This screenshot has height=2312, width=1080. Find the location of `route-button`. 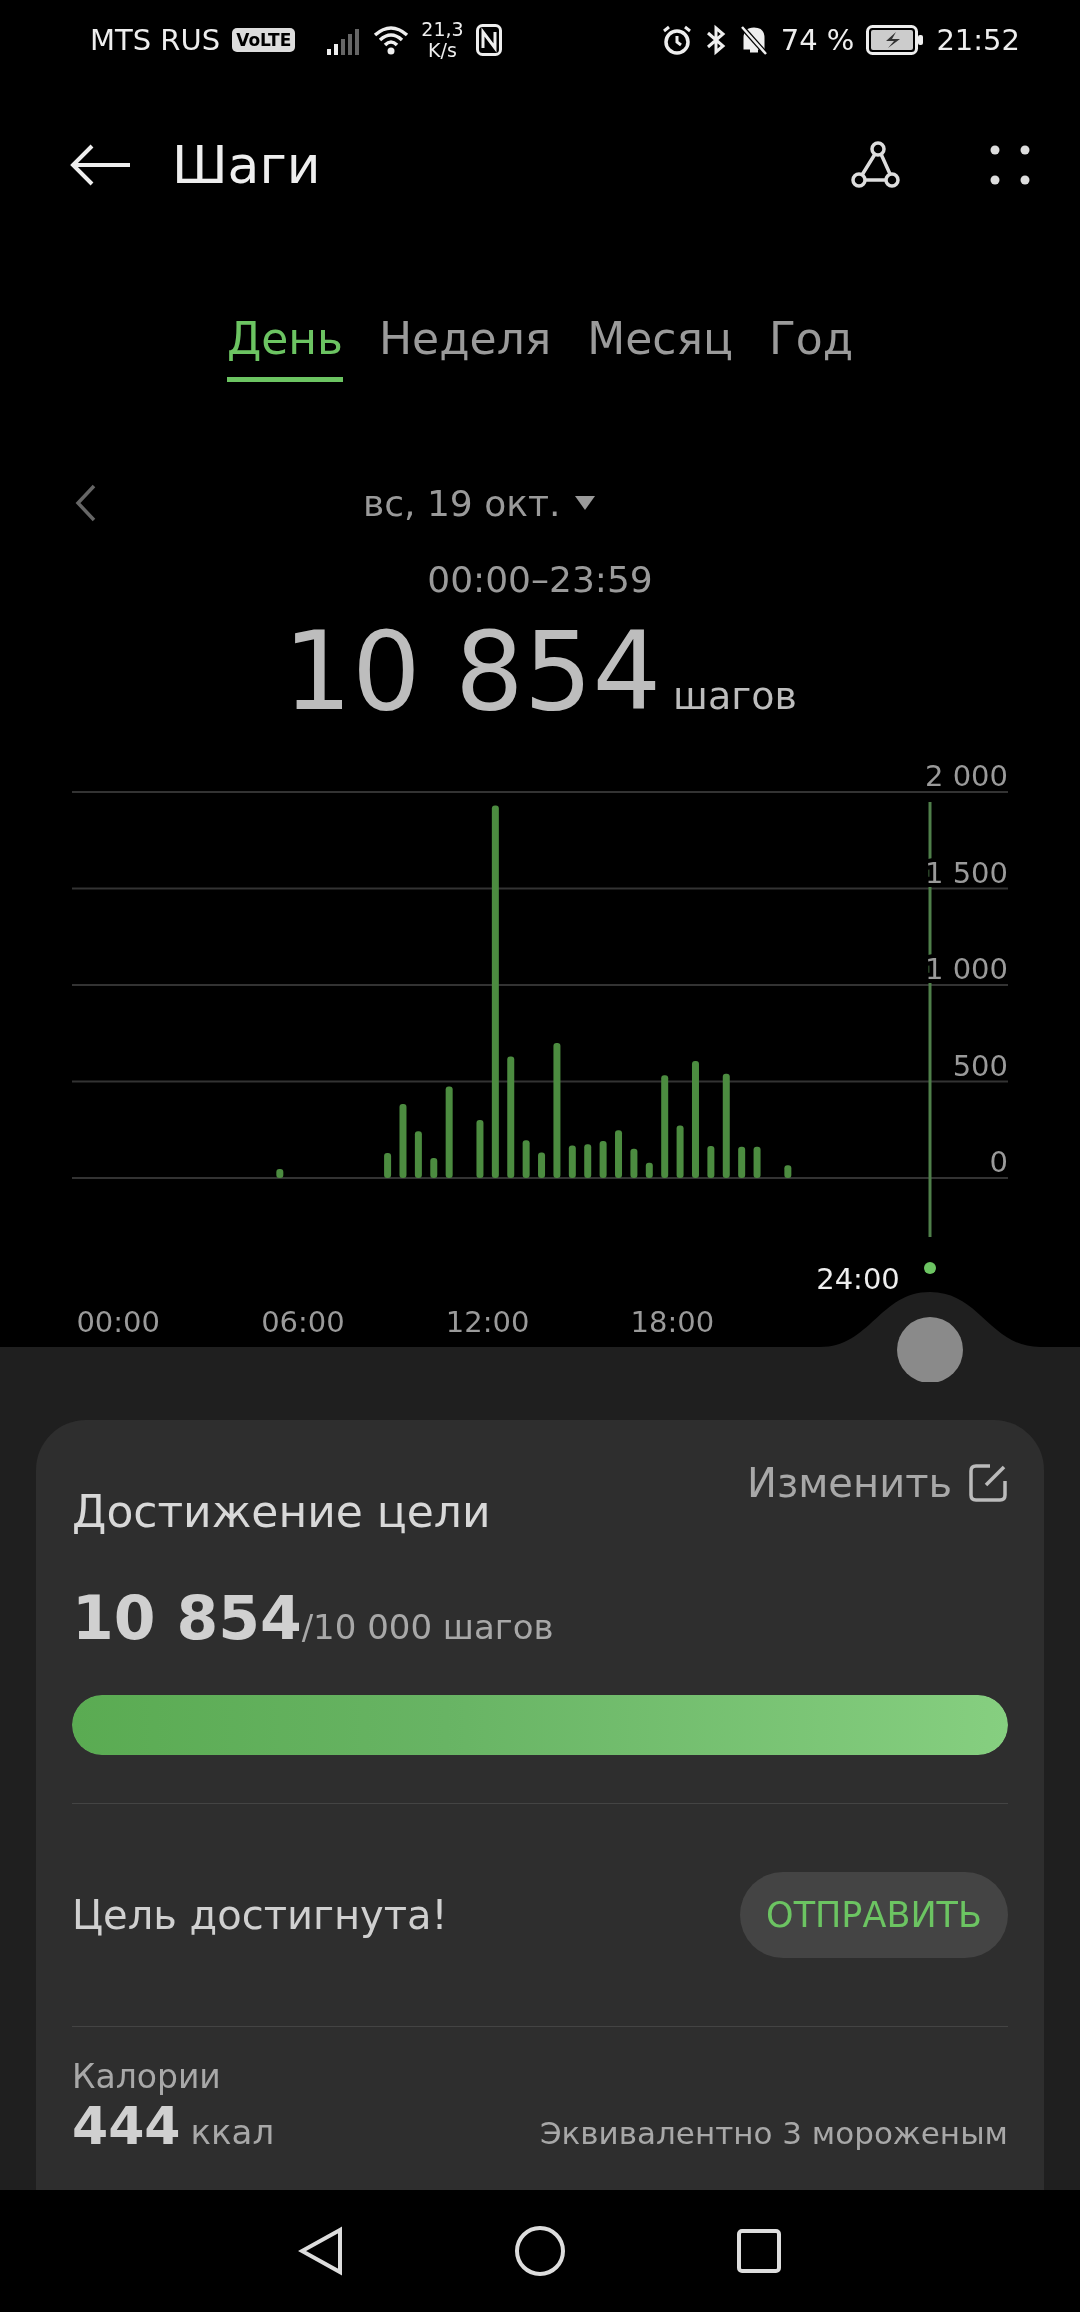

route-button is located at coordinates (875, 165).